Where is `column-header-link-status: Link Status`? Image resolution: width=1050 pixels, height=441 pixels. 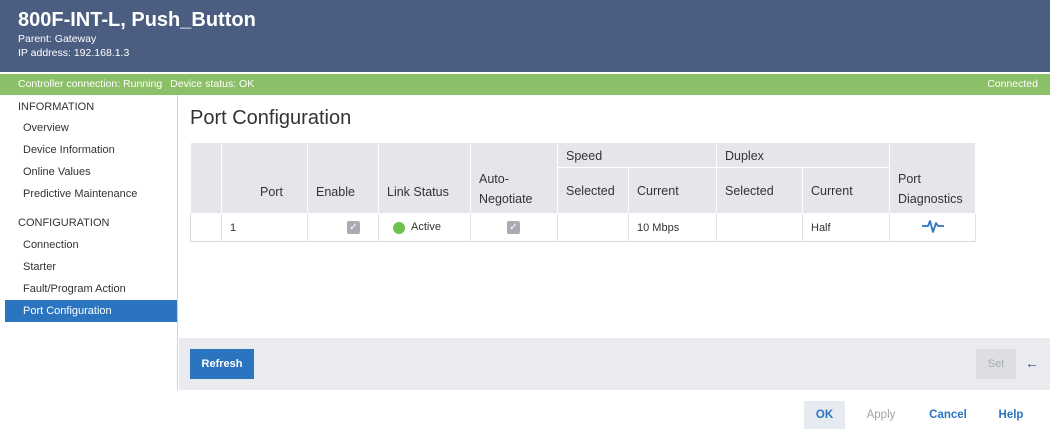 column-header-link-status: Link Status is located at coordinates (424, 178).